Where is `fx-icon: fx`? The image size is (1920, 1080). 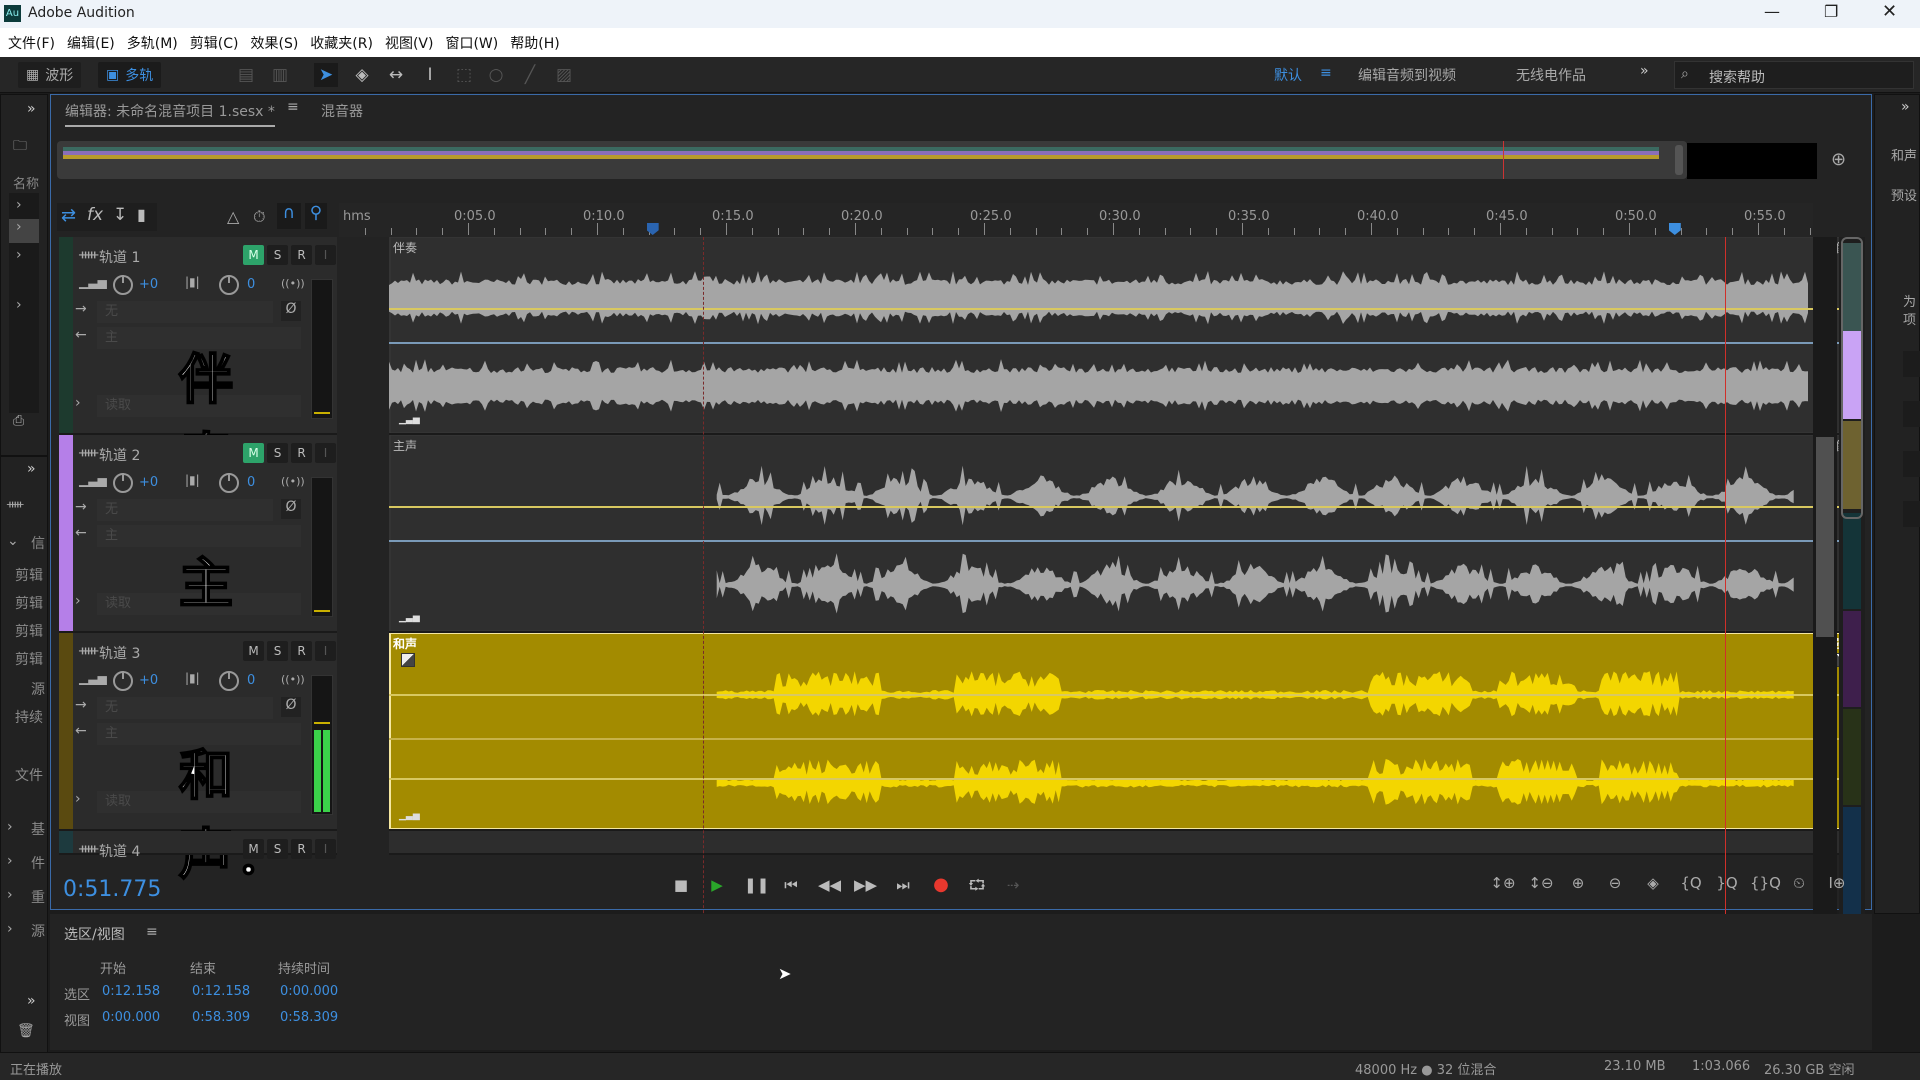
fx-icon: fx is located at coordinates (95, 215).